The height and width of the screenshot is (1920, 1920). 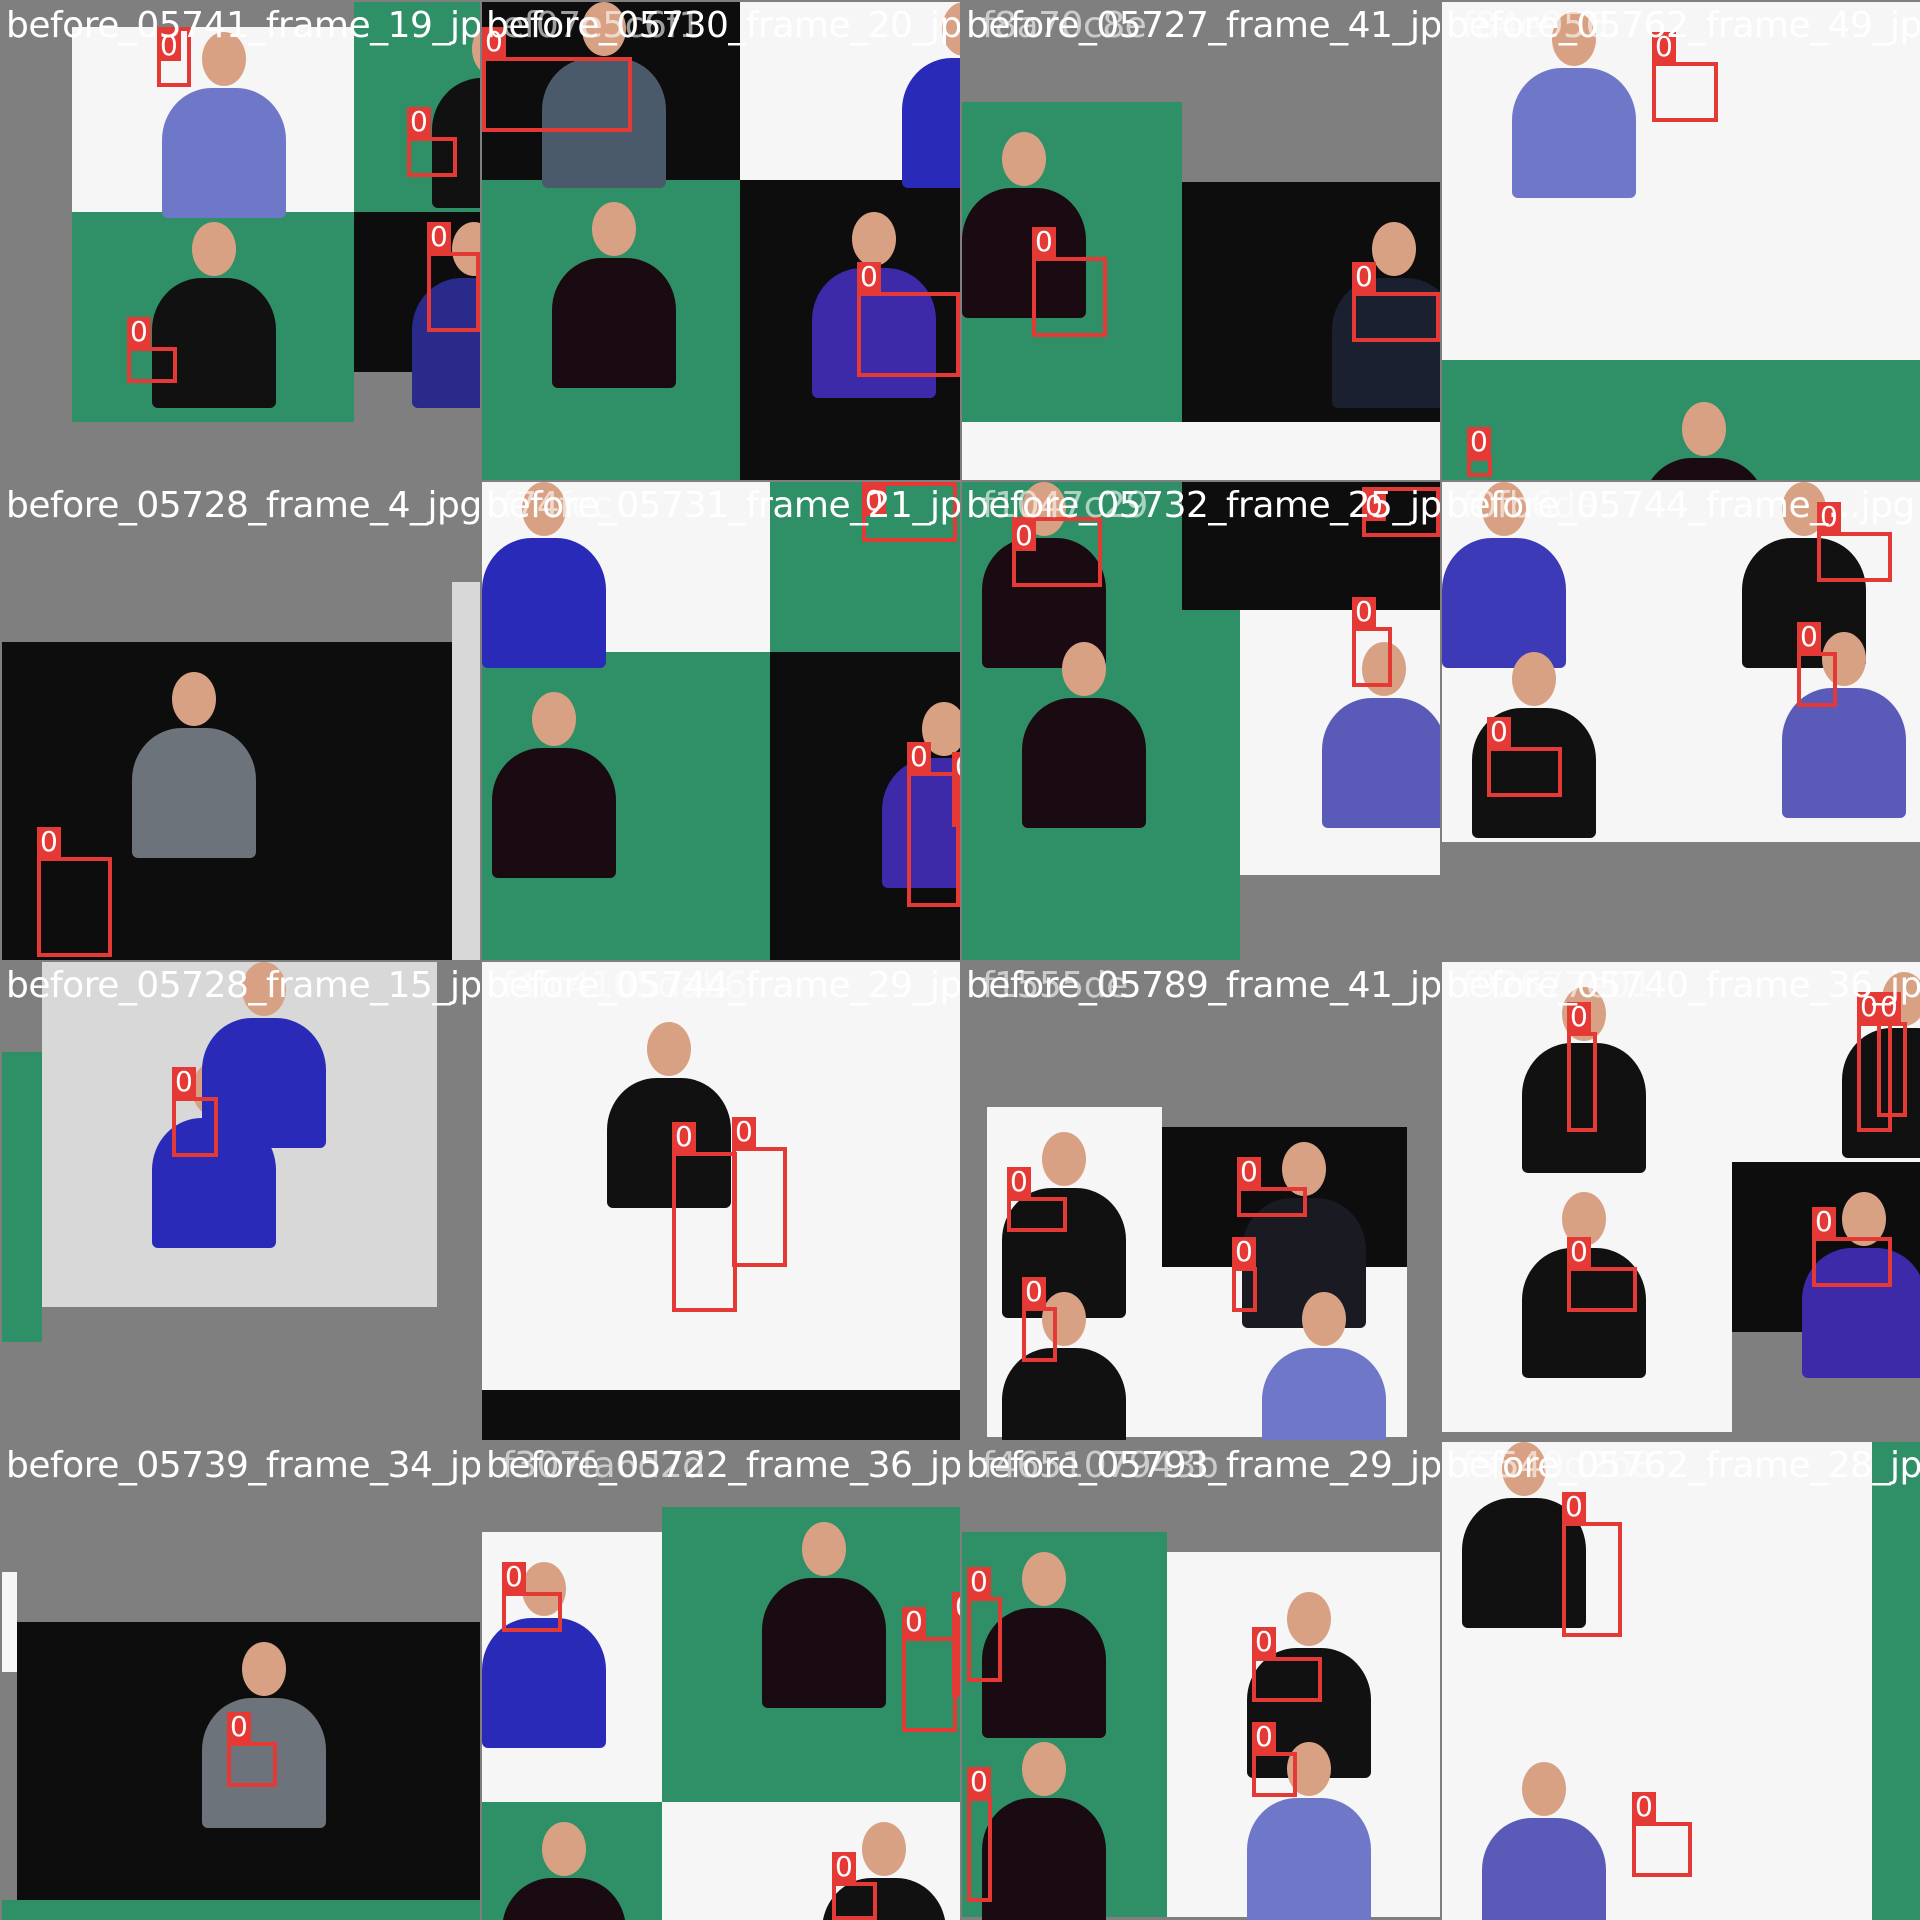 I want to click on tile-filename: before_05728_frame_15_jpg, so click(x=243, y=985).